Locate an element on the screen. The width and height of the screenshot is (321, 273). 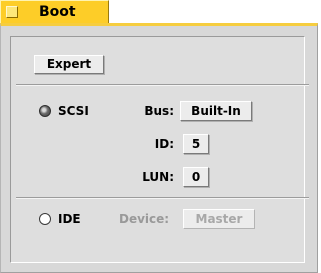
id-label: ID: is located at coordinates (164, 144).